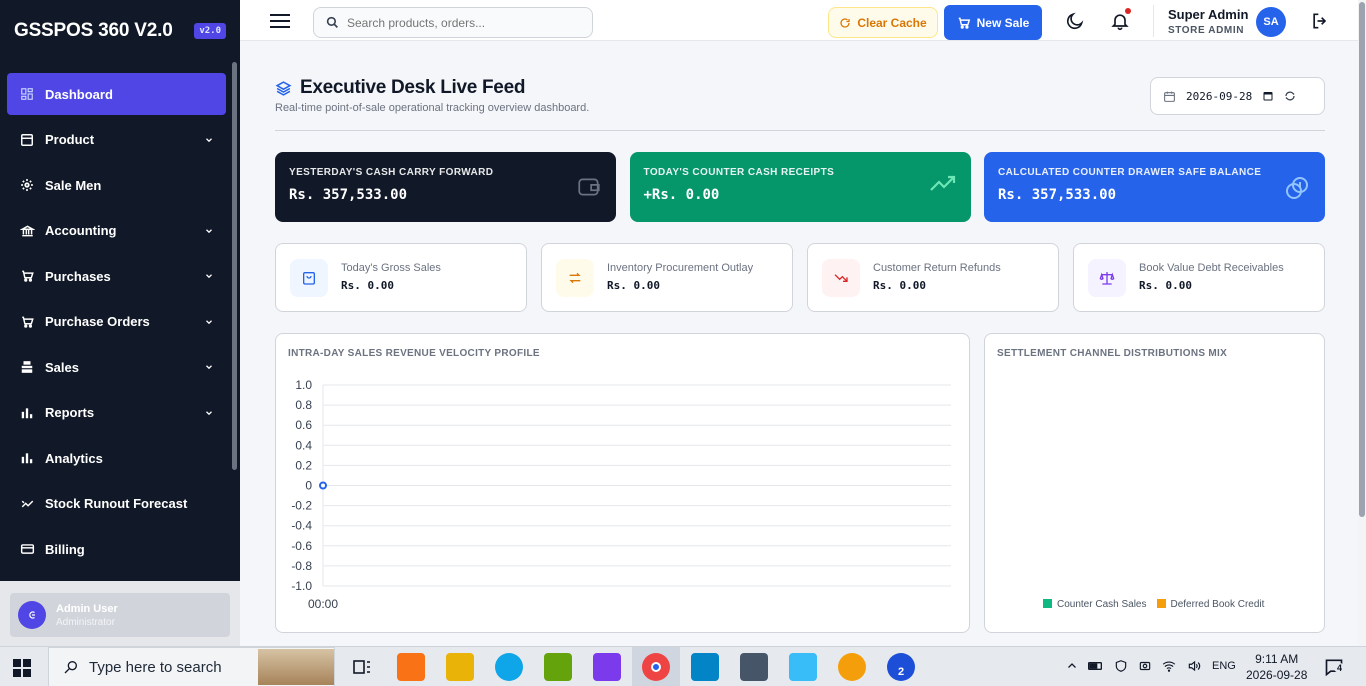 This screenshot has width=1366, height=686. Describe the element at coordinates (705, 667) in the screenshot. I see `vscode-icon` at that location.